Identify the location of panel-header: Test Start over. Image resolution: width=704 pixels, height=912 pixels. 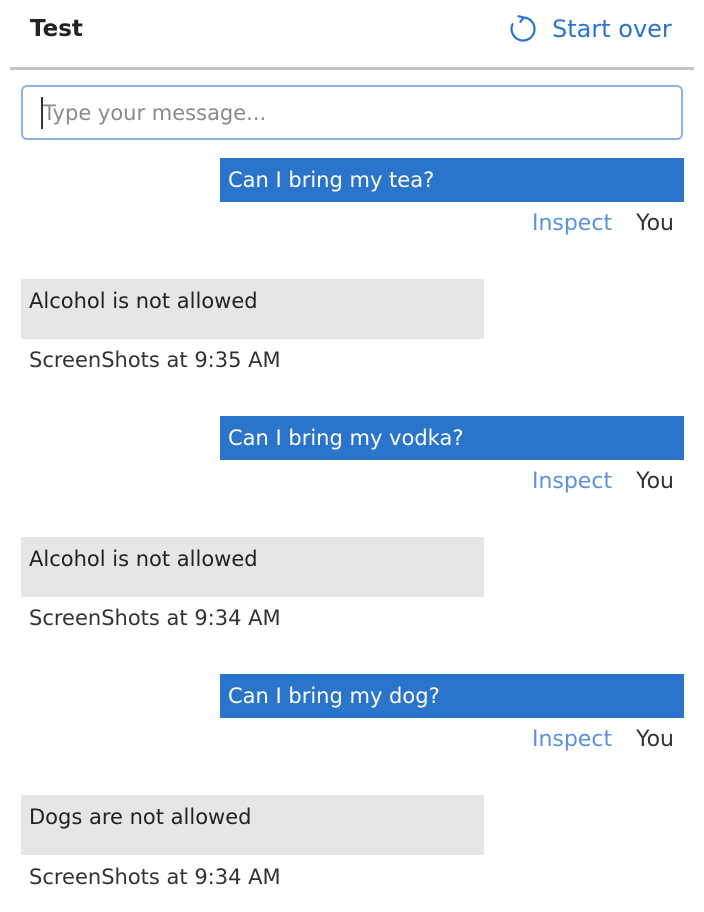
(352, 34).